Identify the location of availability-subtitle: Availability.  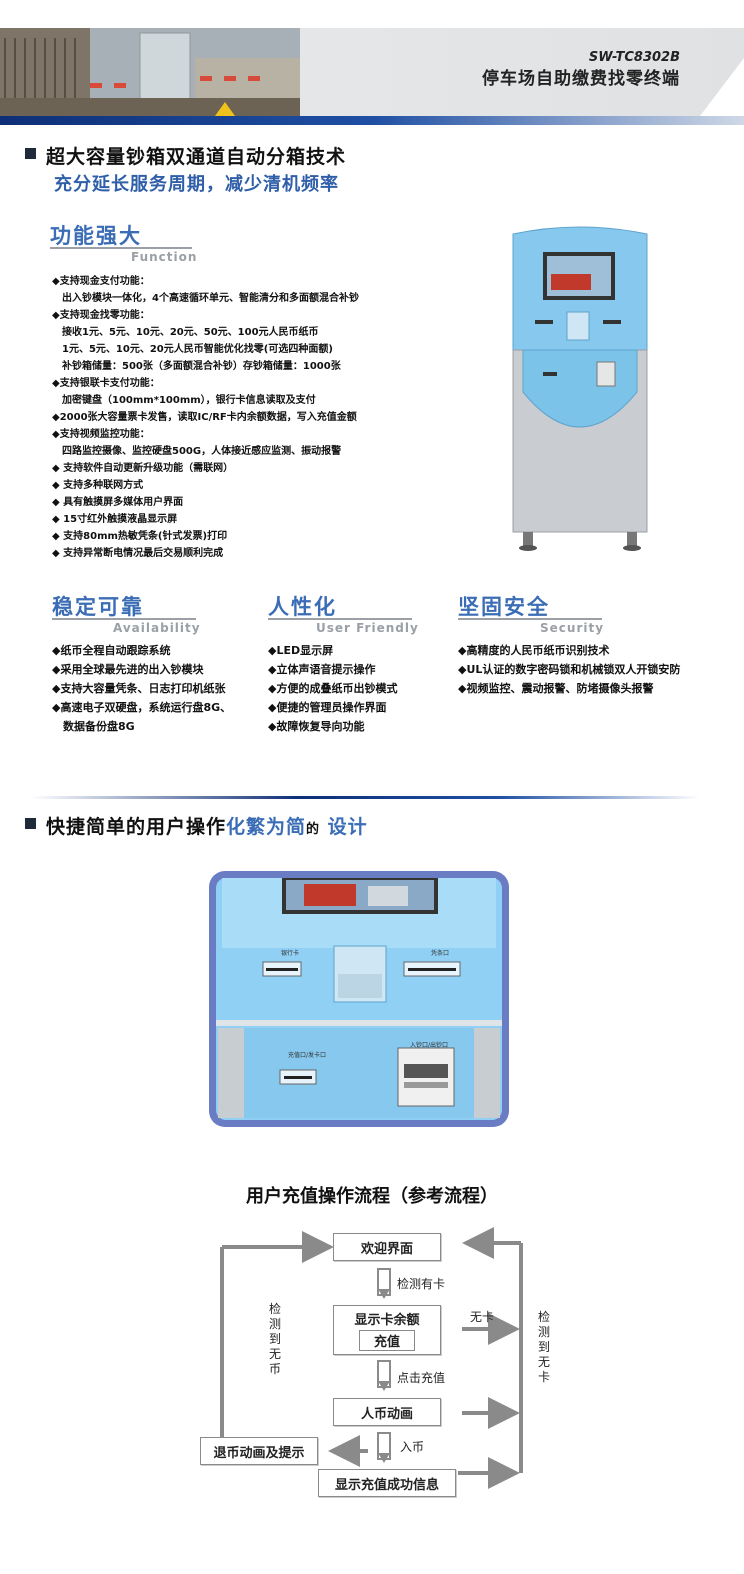
(157, 628).